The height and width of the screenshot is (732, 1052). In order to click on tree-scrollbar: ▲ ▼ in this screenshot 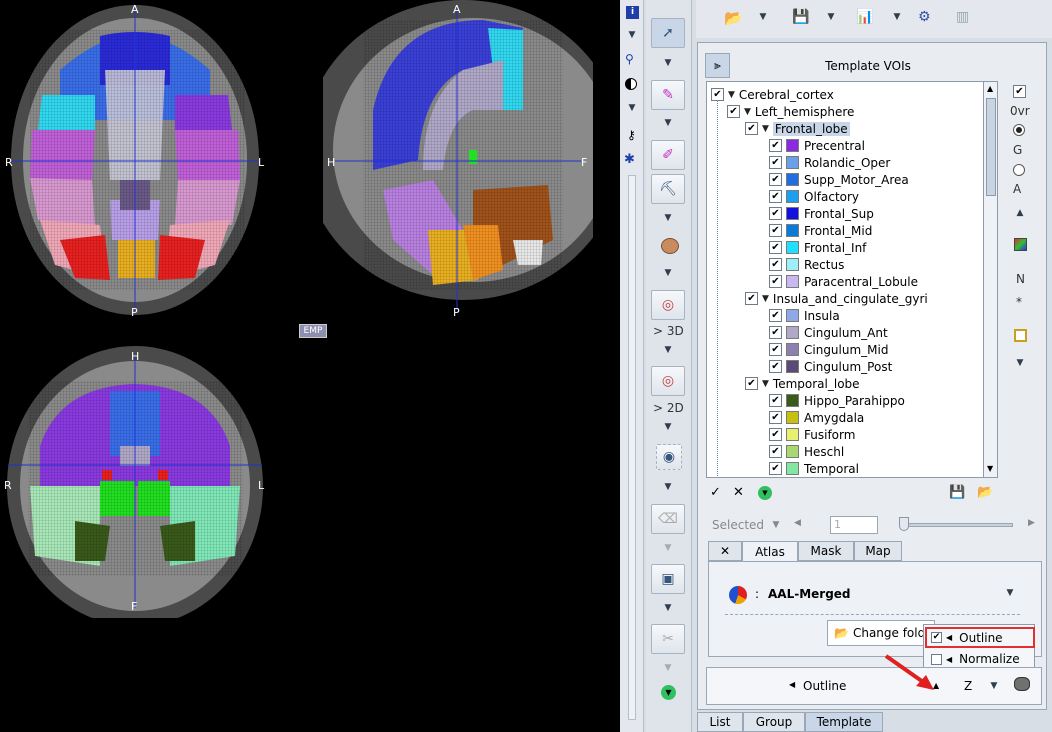, I will do `click(990, 279)`.